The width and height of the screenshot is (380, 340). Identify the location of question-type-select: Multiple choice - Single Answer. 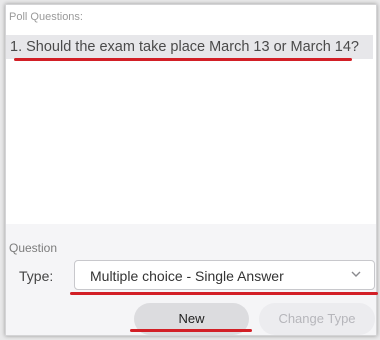
(224, 275).